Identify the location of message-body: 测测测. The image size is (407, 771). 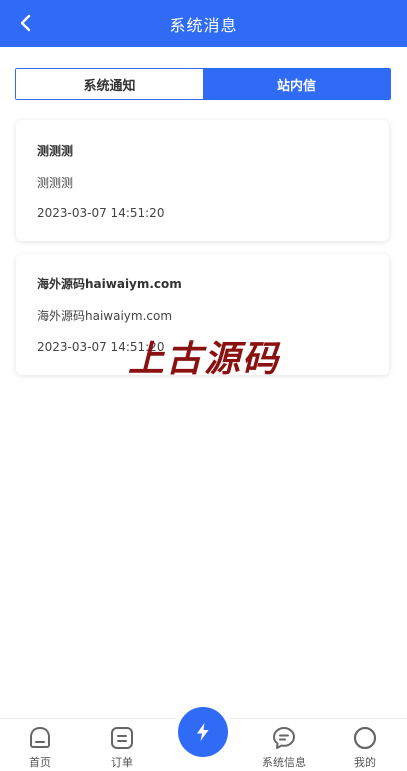
(55, 183).